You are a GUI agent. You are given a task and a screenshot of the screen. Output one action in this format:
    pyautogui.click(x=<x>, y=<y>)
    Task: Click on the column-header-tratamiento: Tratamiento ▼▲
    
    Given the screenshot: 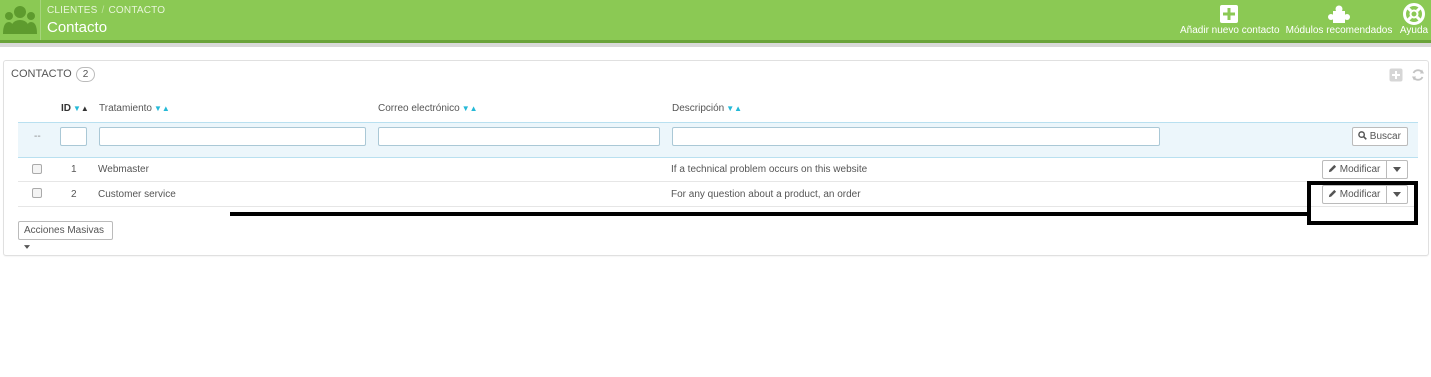 What is the action you would take?
    pyautogui.click(x=134, y=108)
    